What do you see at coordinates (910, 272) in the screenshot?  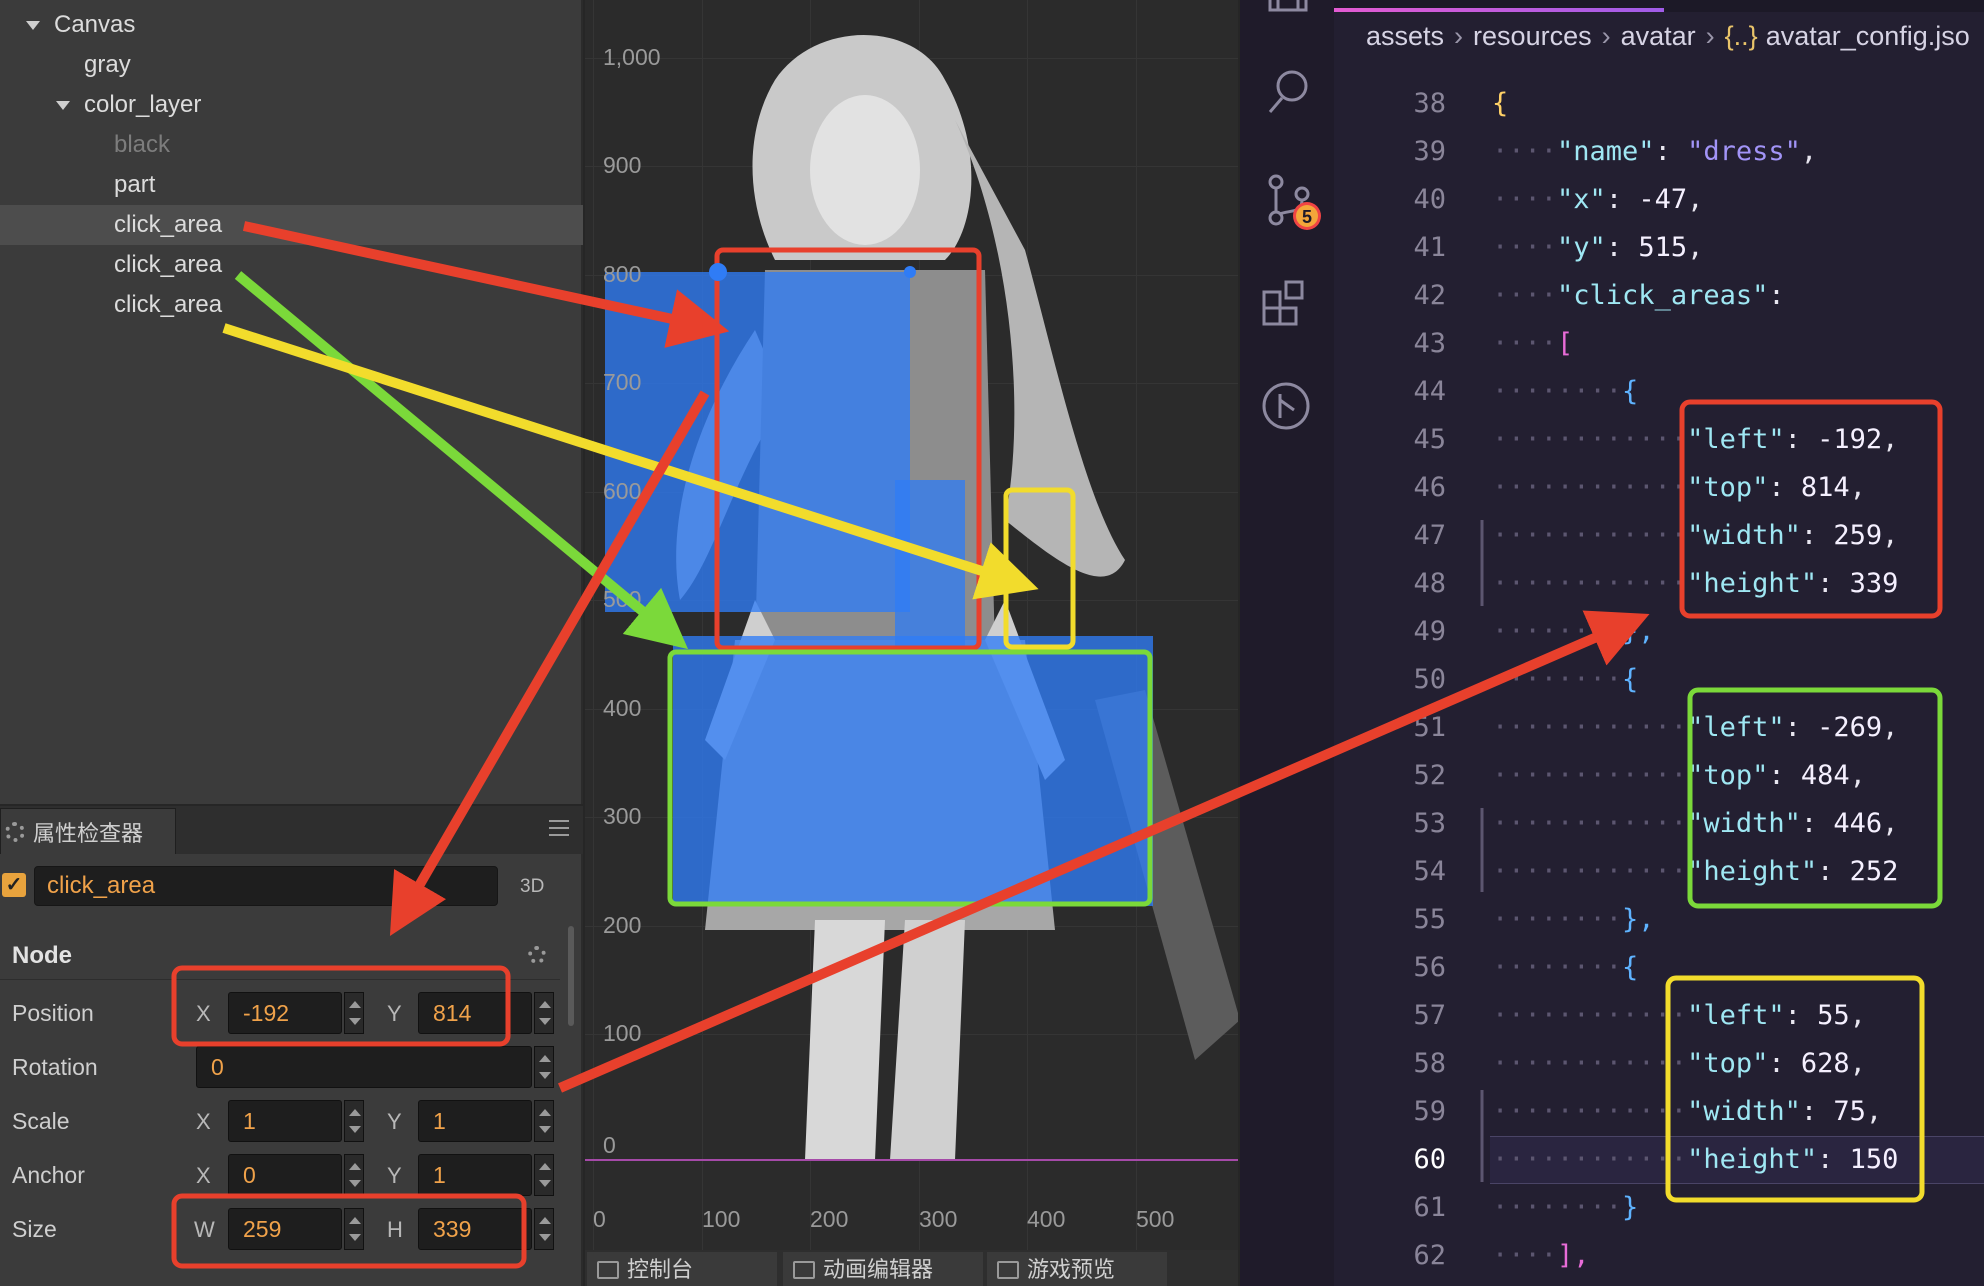 I see `resize-handle` at bounding box center [910, 272].